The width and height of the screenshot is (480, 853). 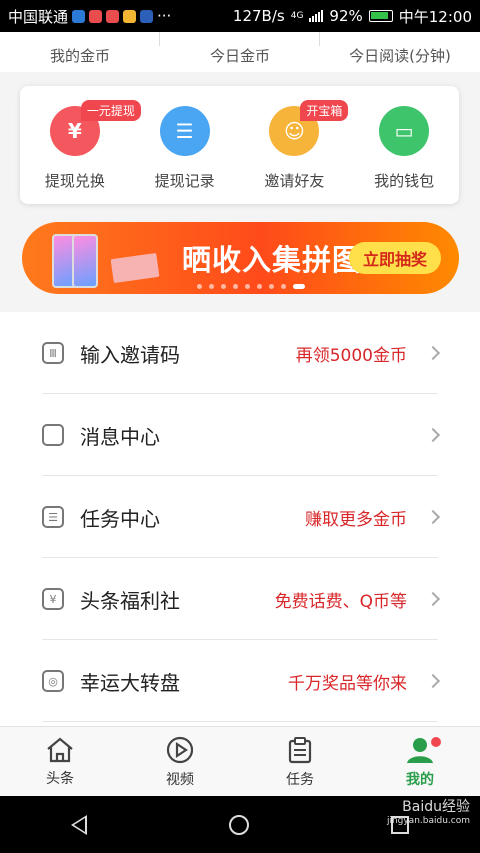 What do you see at coordinates (420, 779) in the screenshot?
I see `tab-label: 我的` at bounding box center [420, 779].